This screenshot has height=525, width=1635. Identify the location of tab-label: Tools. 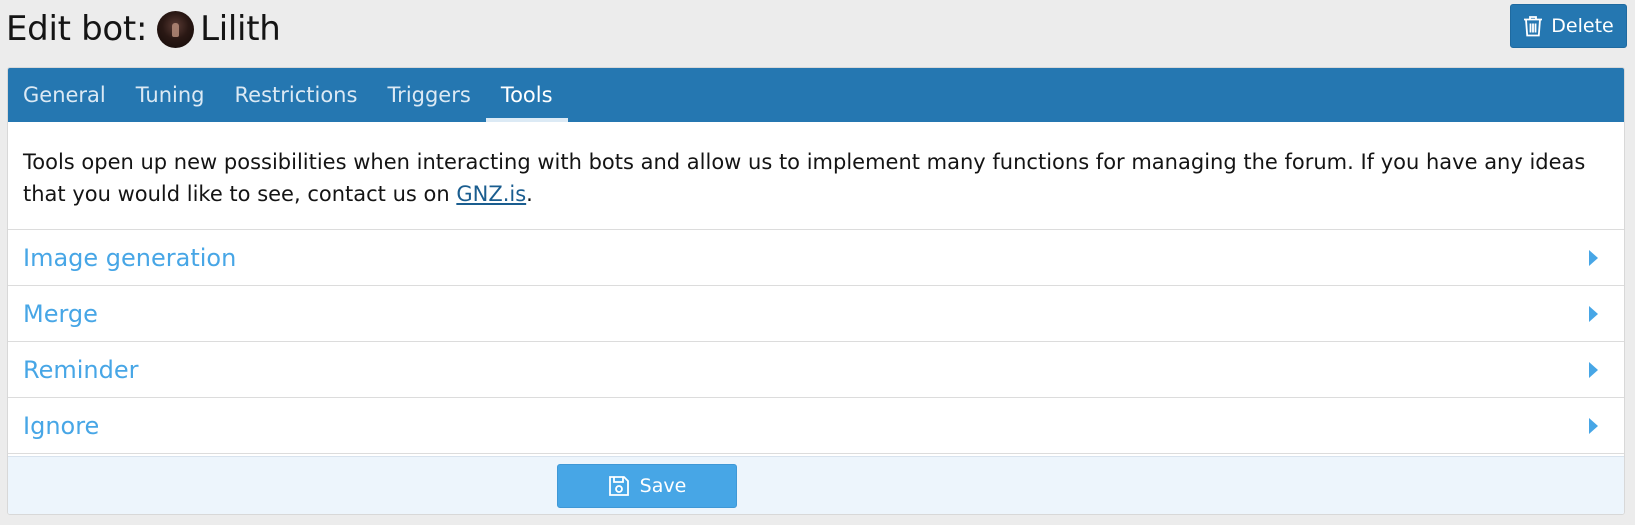
(526, 95).